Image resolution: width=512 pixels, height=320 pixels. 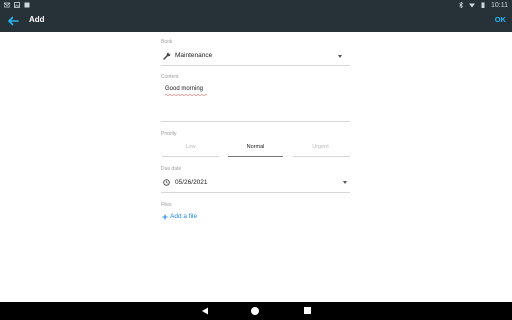 I want to click on status-bar: 10:11, so click(x=256, y=5).